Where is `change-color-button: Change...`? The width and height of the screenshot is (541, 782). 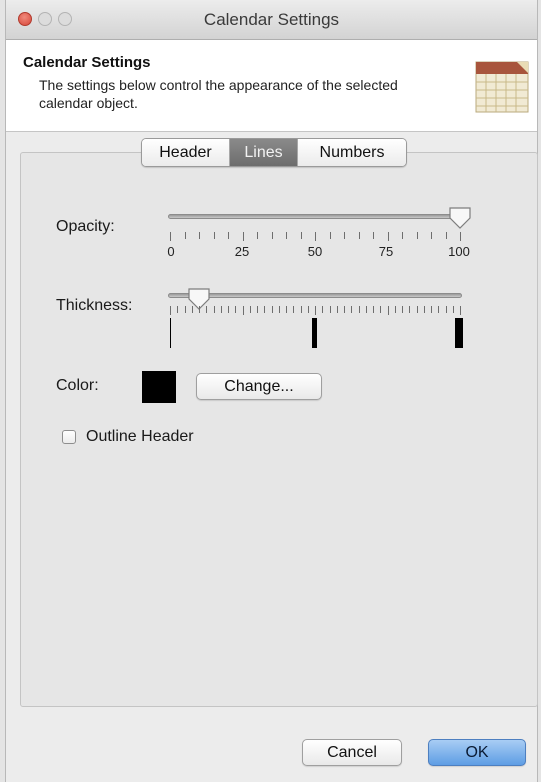
change-color-button: Change... is located at coordinates (259, 386).